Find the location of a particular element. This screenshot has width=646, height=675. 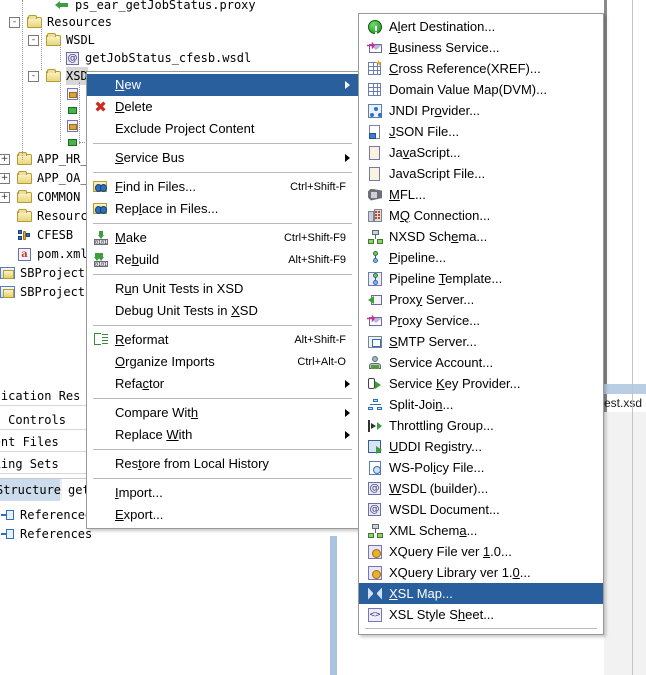

menu-item-run-unit-tests-in-xsd: Run Unit Tests in XSD is located at coordinates (222, 289).